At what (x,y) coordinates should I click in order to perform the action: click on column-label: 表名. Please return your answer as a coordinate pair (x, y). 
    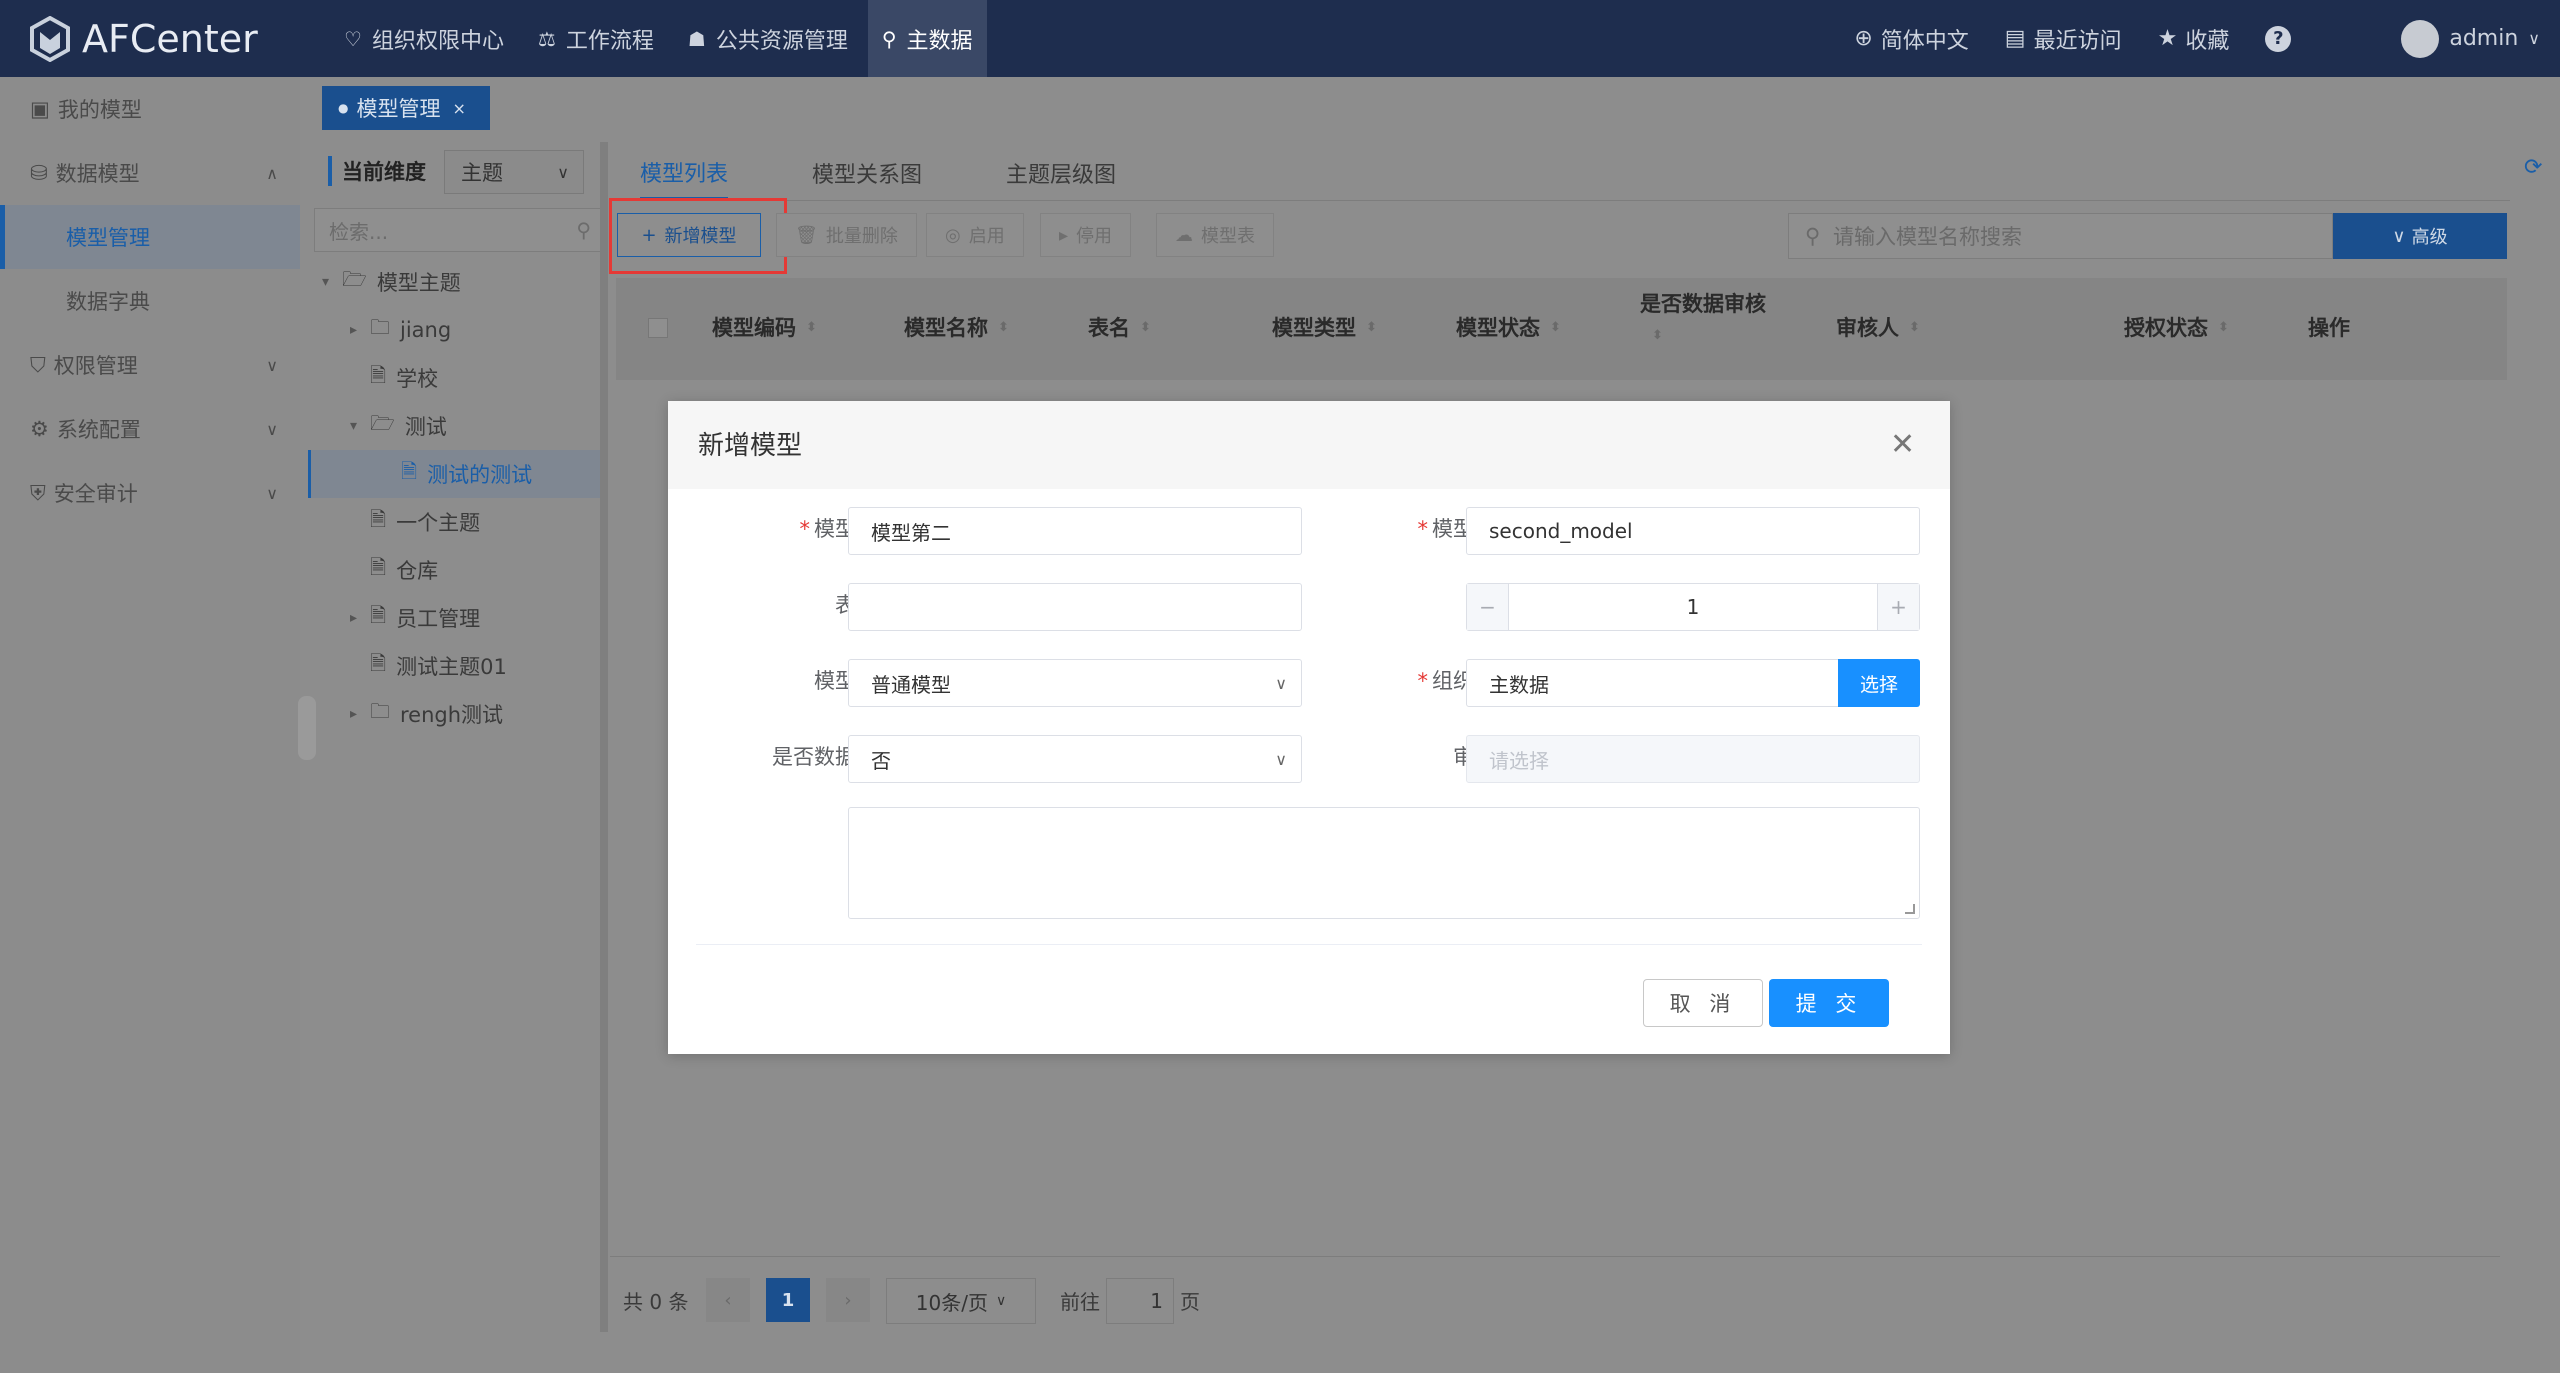
    Looking at the image, I should click on (1109, 328).